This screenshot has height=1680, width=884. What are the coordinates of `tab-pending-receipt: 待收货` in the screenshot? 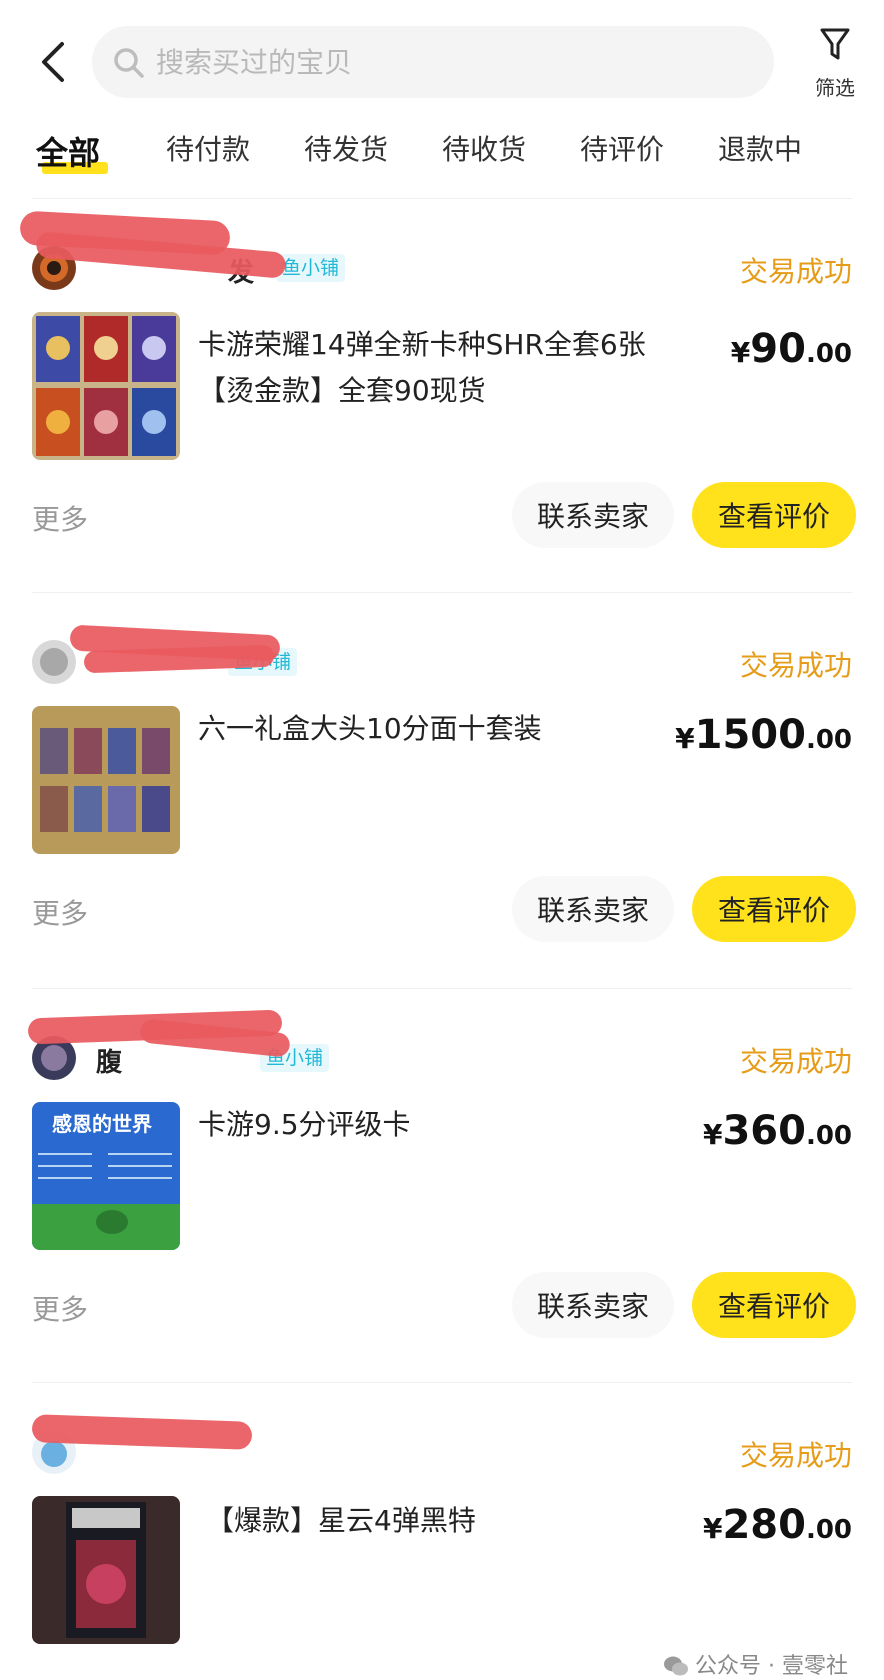 It's located at (484, 153).